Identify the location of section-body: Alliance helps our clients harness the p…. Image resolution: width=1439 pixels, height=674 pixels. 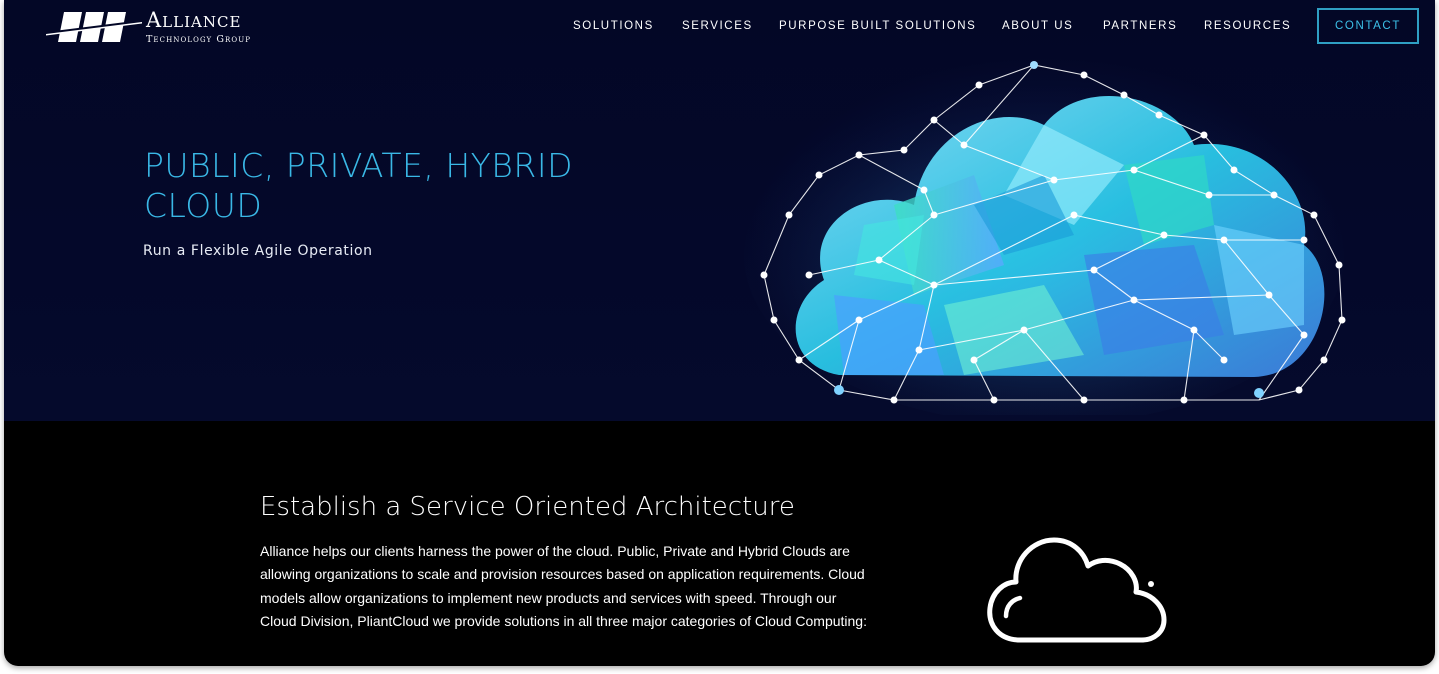
(563, 586).